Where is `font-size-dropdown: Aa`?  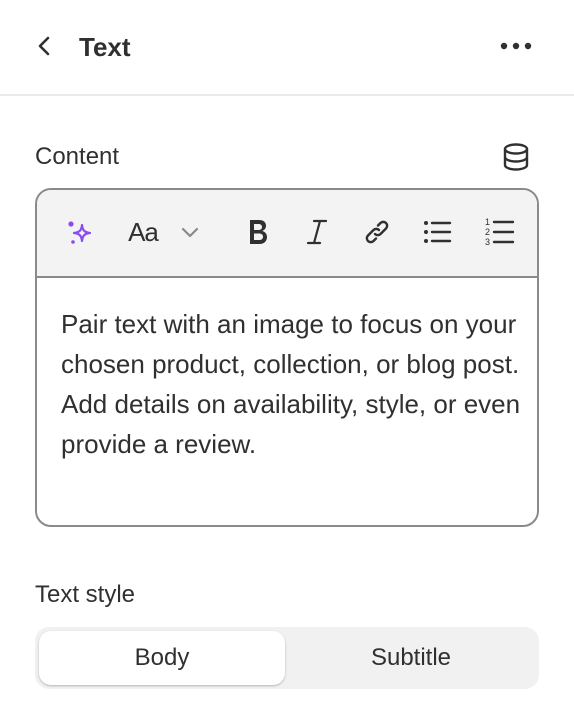
font-size-dropdown: Aa is located at coordinates (165, 232).